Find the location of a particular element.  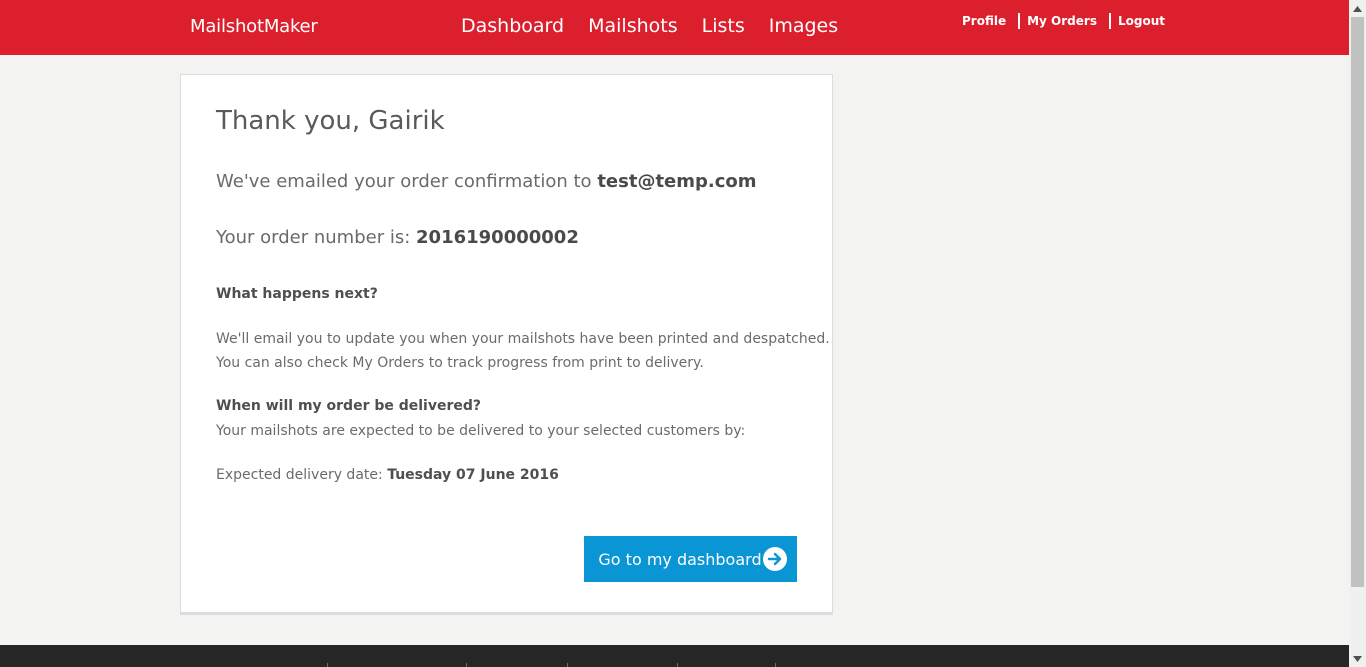

scroll-up-arrow-icon is located at coordinates (1357, 8).